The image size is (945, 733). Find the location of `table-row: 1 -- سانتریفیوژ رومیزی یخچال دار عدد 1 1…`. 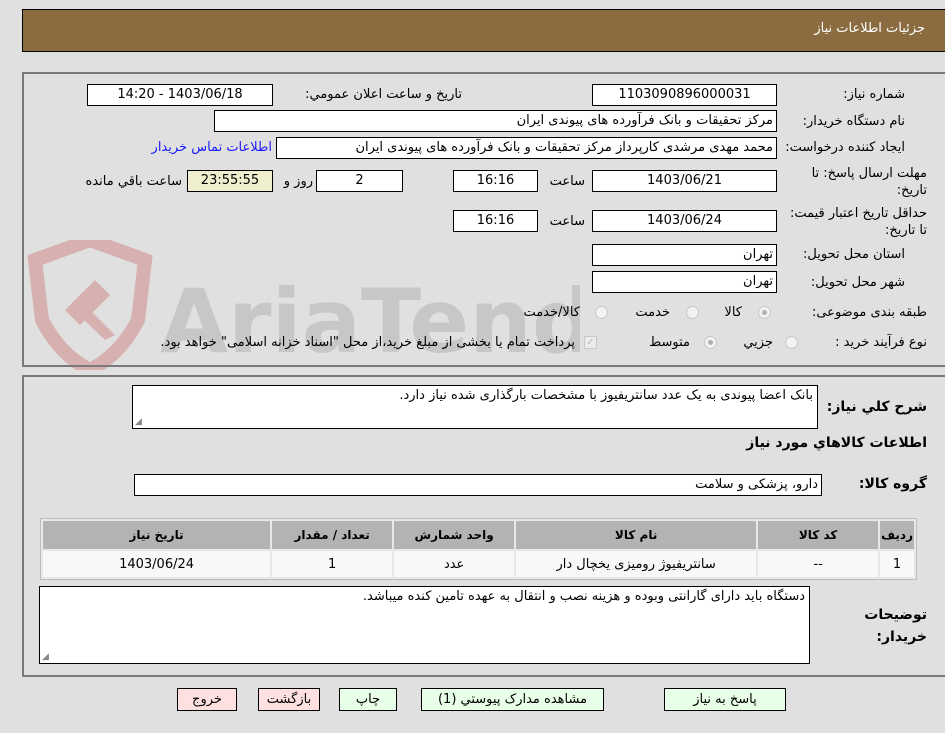

table-row: 1 -- سانتریفیوژ رومیزی یخچال دار عدد 1 1… is located at coordinates (478, 564).